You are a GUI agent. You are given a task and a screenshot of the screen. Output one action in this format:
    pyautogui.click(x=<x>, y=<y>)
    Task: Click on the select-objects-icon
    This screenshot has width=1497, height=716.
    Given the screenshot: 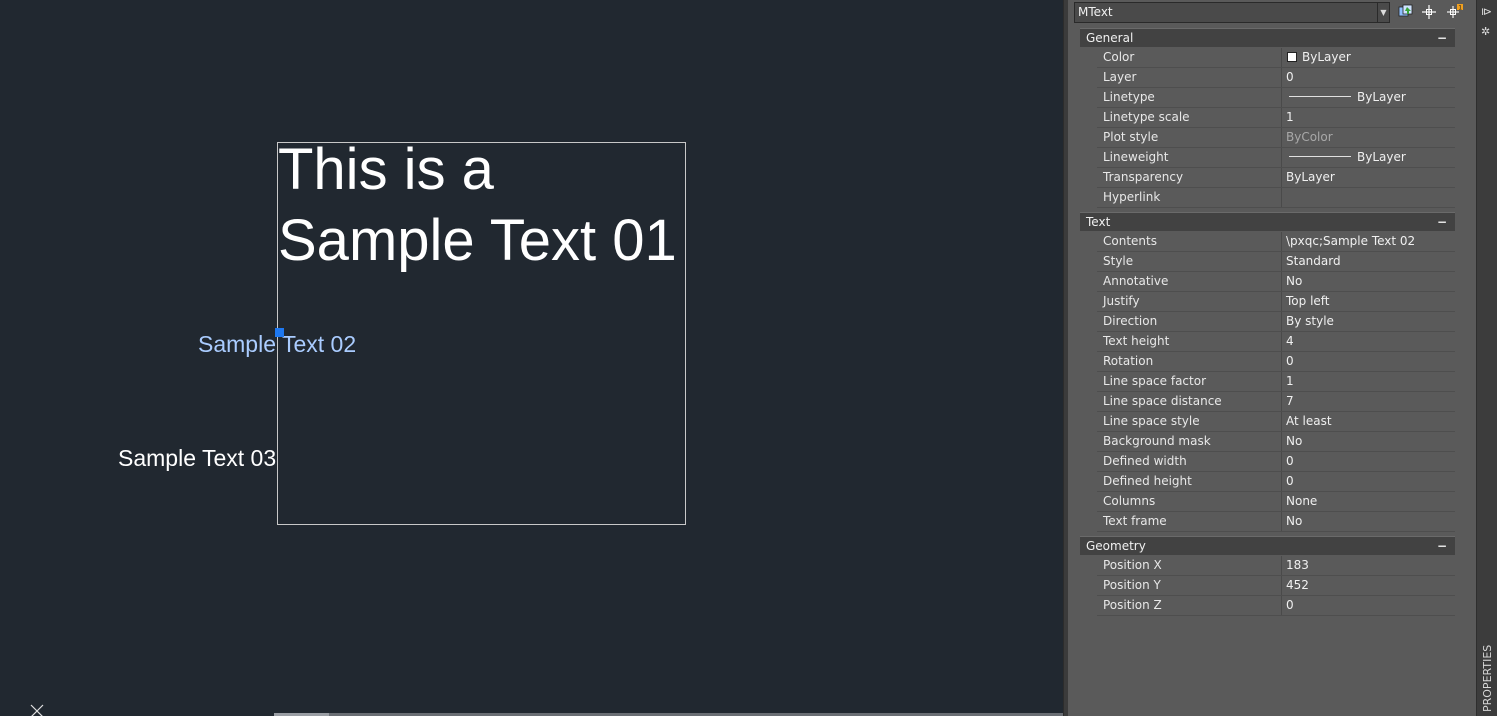 What is the action you would take?
    pyautogui.click(x=1429, y=12)
    